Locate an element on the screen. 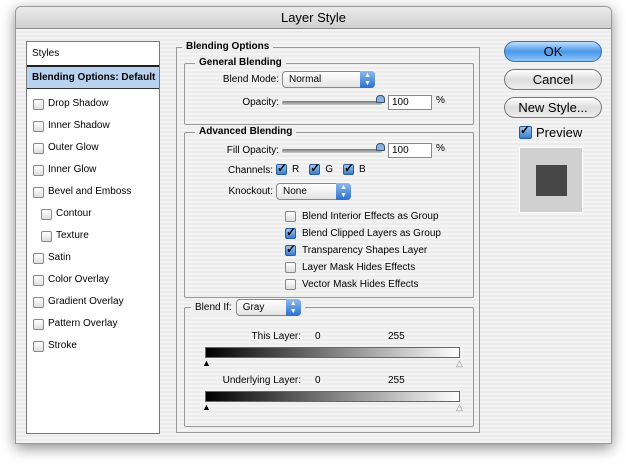 The width and height of the screenshot is (626, 466). fill-opacity-label: Fill Opacity: is located at coordinates (252, 150).